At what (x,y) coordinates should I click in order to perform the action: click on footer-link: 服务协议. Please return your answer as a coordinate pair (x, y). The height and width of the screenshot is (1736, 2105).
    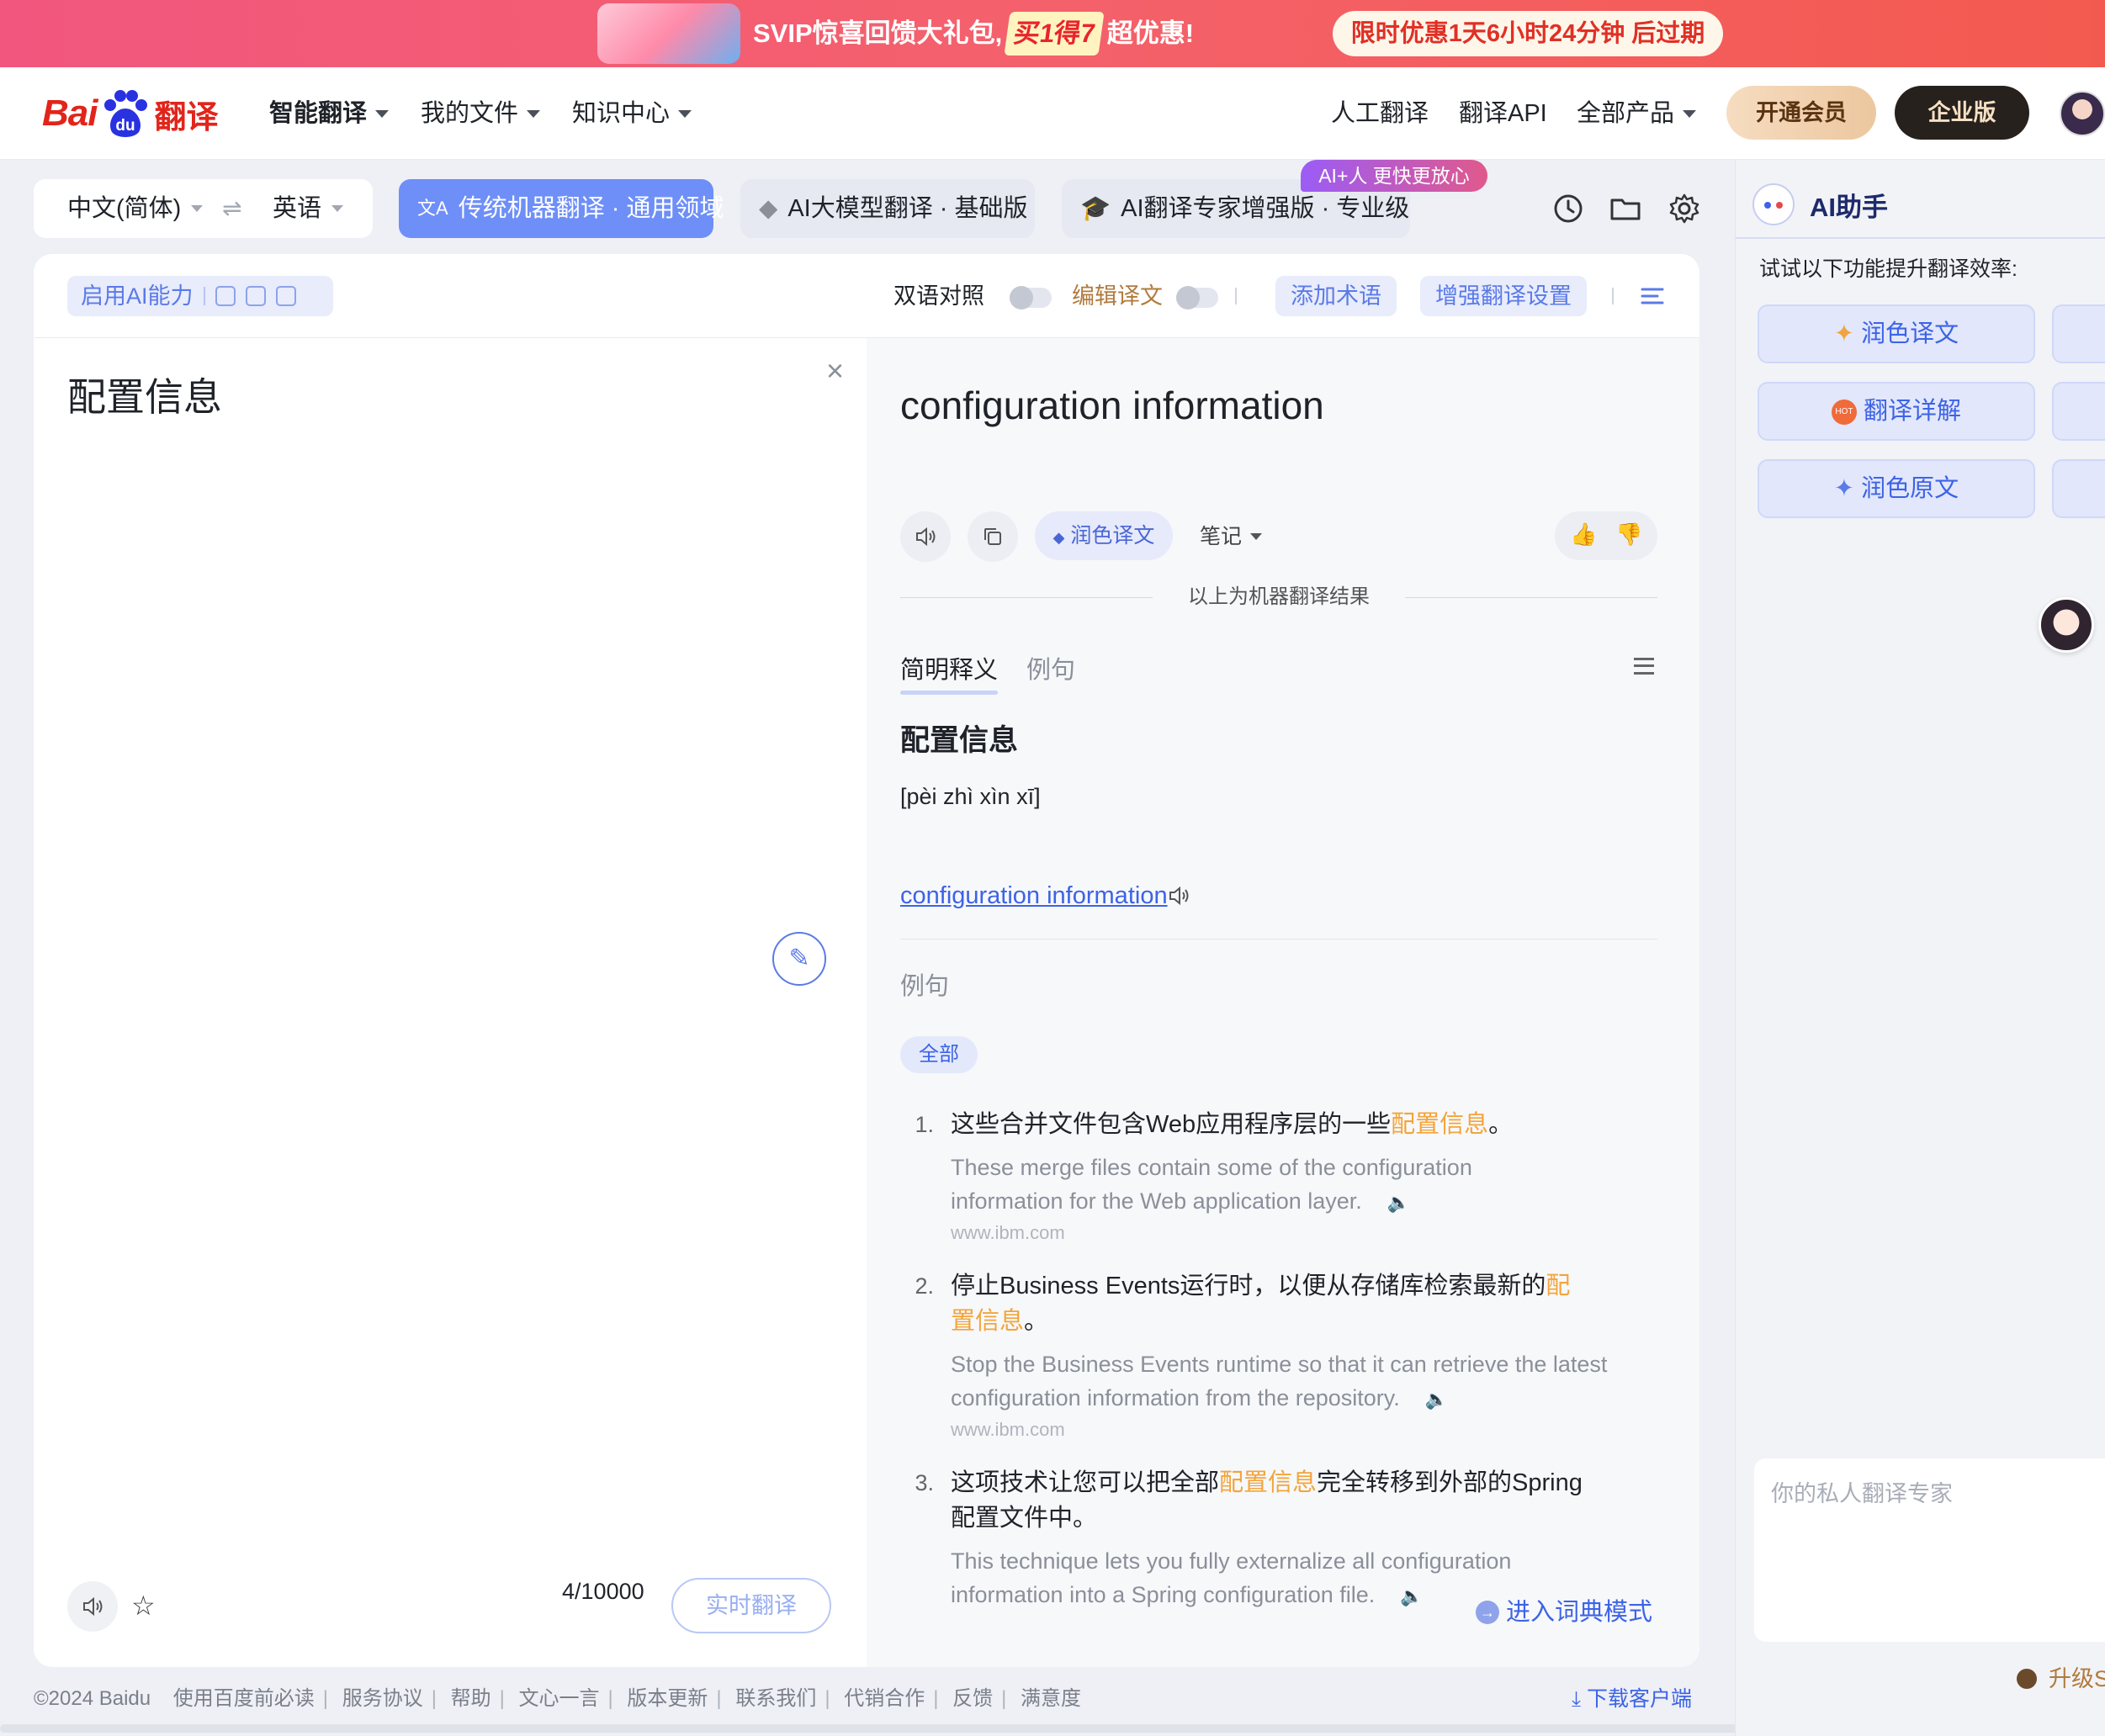
    Looking at the image, I should click on (382, 1698).